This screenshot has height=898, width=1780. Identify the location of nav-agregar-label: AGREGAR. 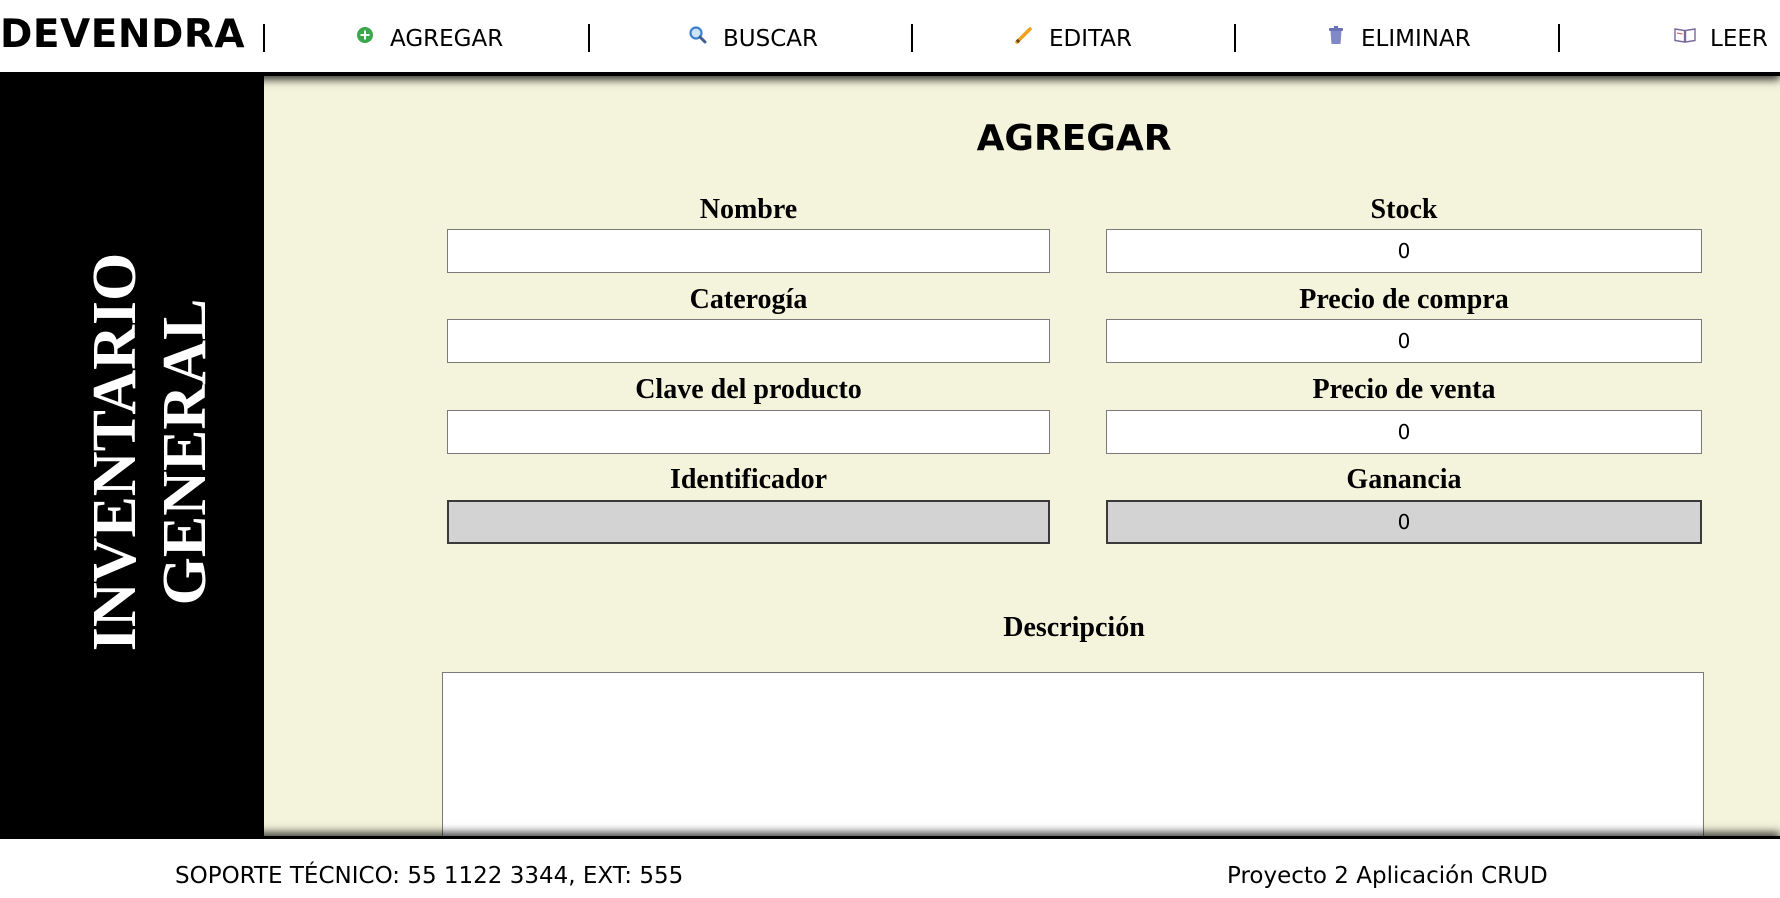
(447, 39).